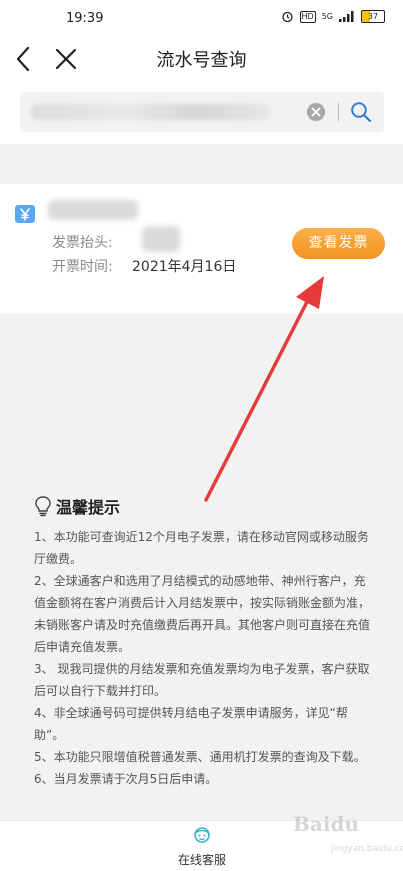  What do you see at coordinates (327, 16) in the screenshot?
I see `signal-label: 5G` at bounding box center [327, 16].